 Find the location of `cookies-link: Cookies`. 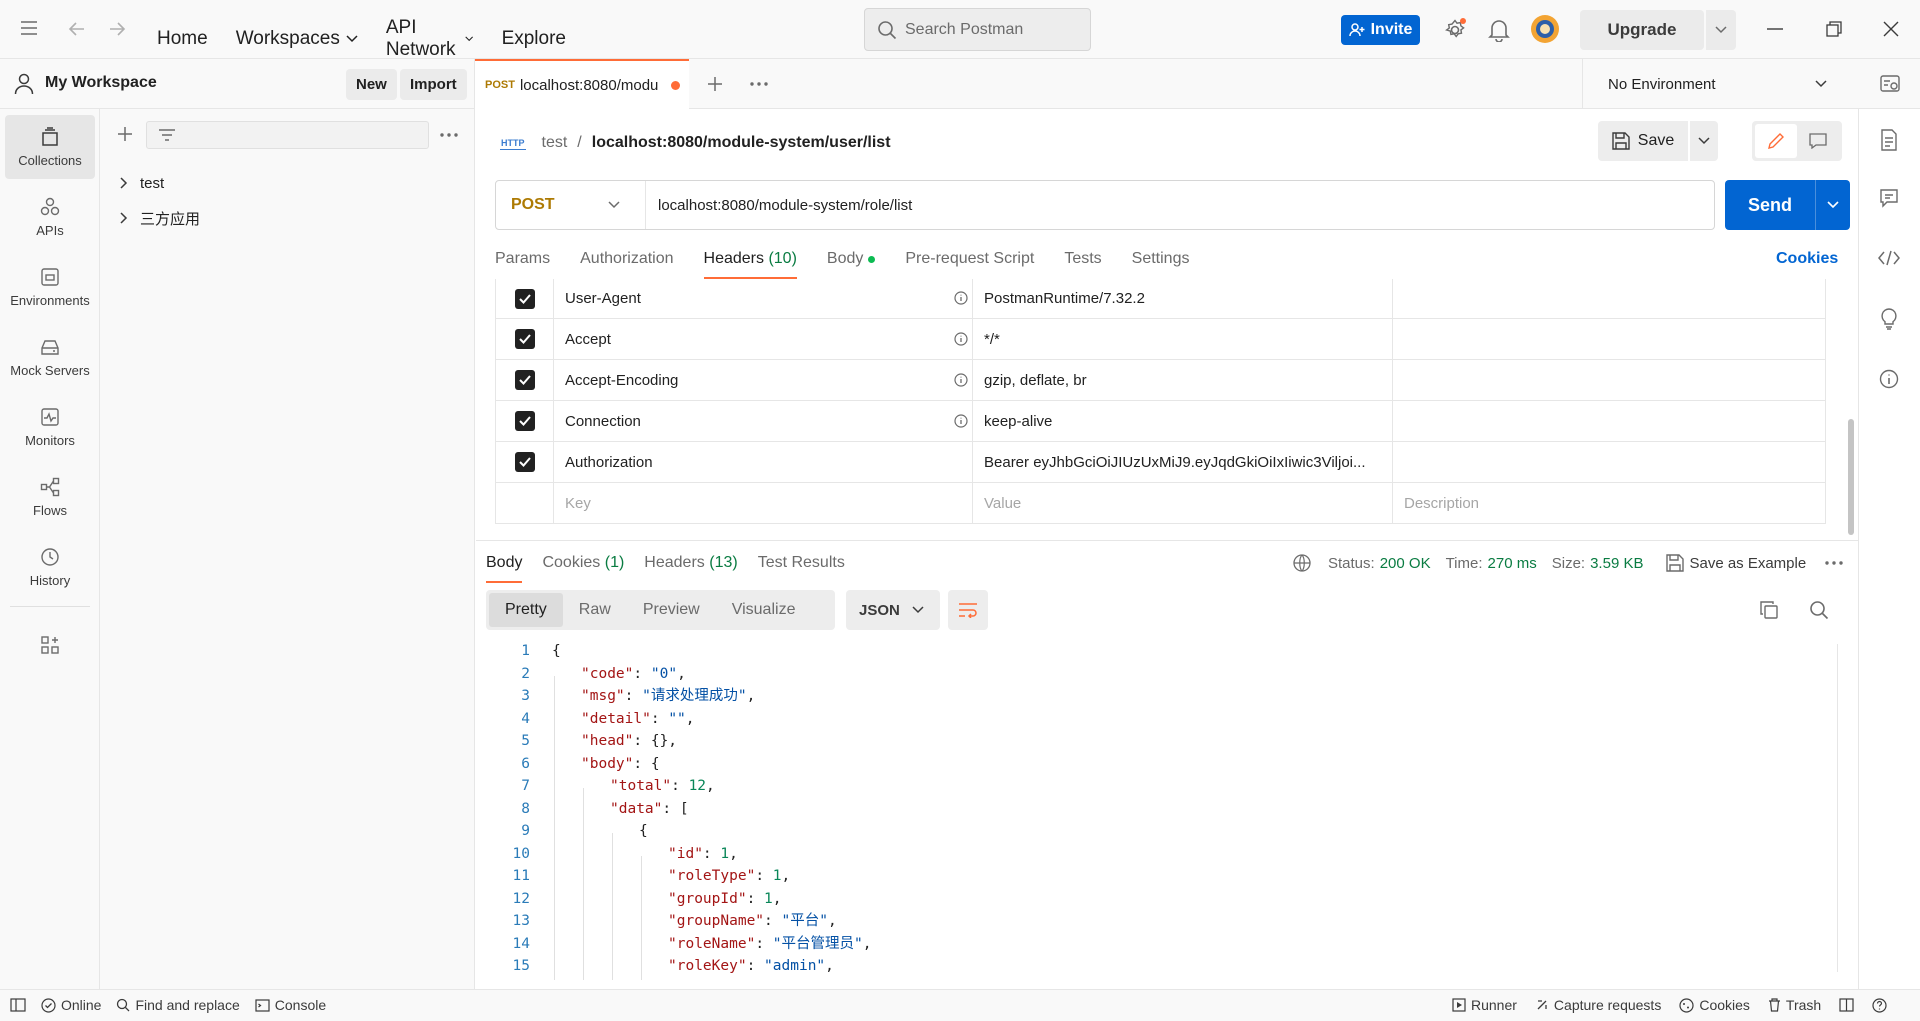

cookies-link: Cookies is located at coordinates (1807, 259).